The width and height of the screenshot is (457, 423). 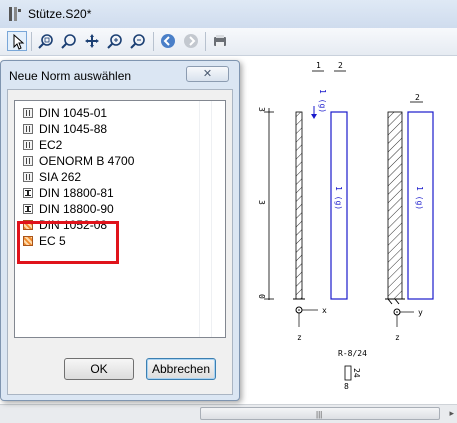 I want to click on app-title-bar: Stütze.S20*, so click(x=228, y=14).